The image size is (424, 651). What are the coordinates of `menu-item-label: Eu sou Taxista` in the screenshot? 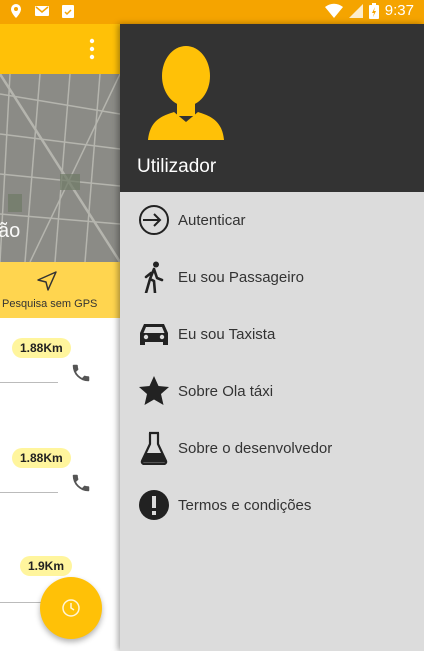 It's located at (227, 334).